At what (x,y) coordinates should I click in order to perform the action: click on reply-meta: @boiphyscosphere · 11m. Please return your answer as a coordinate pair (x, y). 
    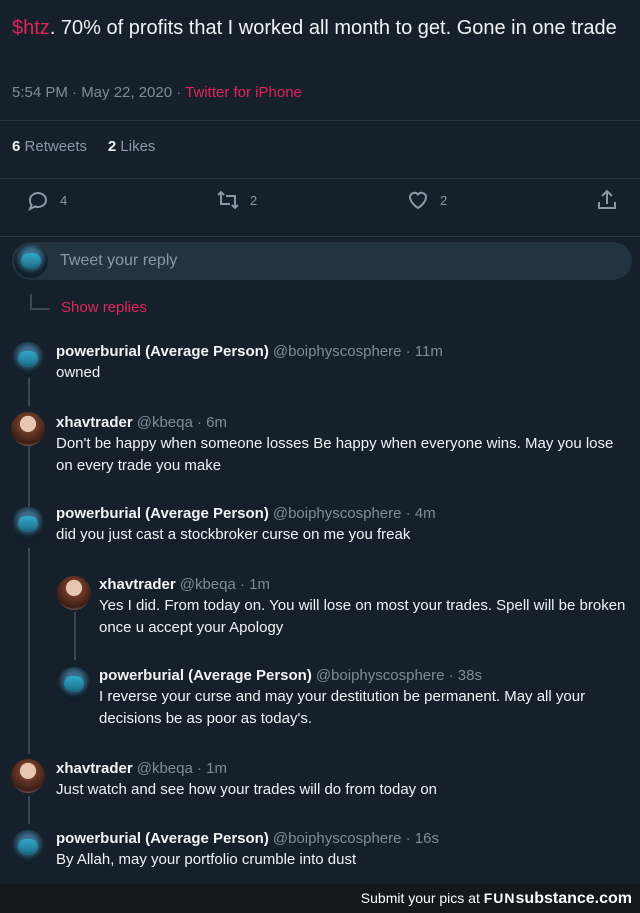
    Looking at the image, I should click on (357, 351).